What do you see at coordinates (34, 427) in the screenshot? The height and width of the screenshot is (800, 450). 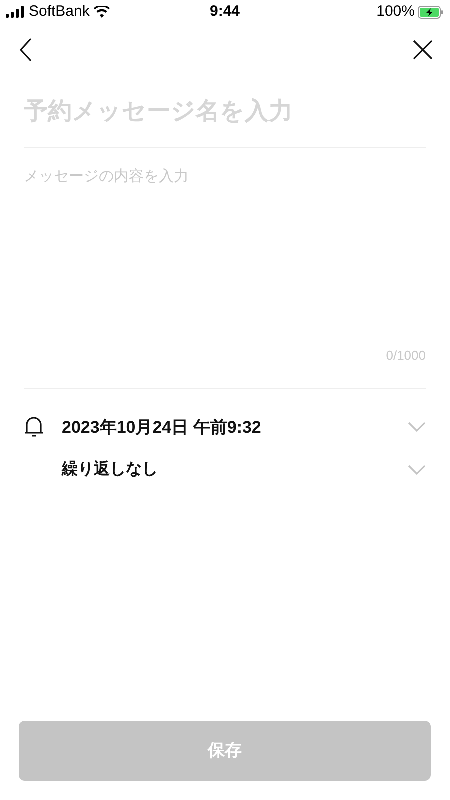 I see `bell-icon` at bounding box center [34, 427].